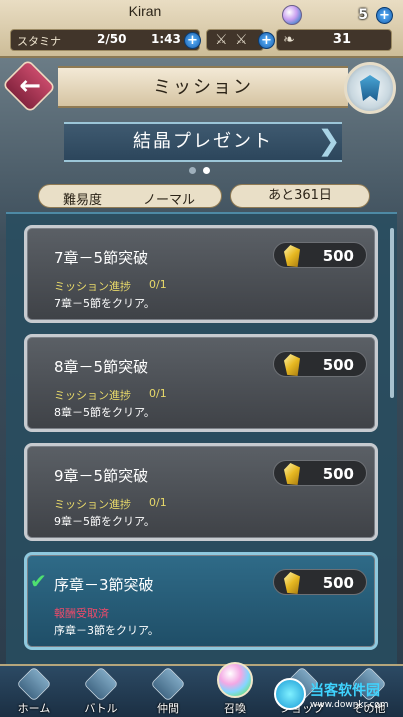 The height and width of the screenshot is (717, 403). Describe the element at coordinates (106, 630) in the screenshot. I see `mission-description: 序章－3節をクリア。` at that location.